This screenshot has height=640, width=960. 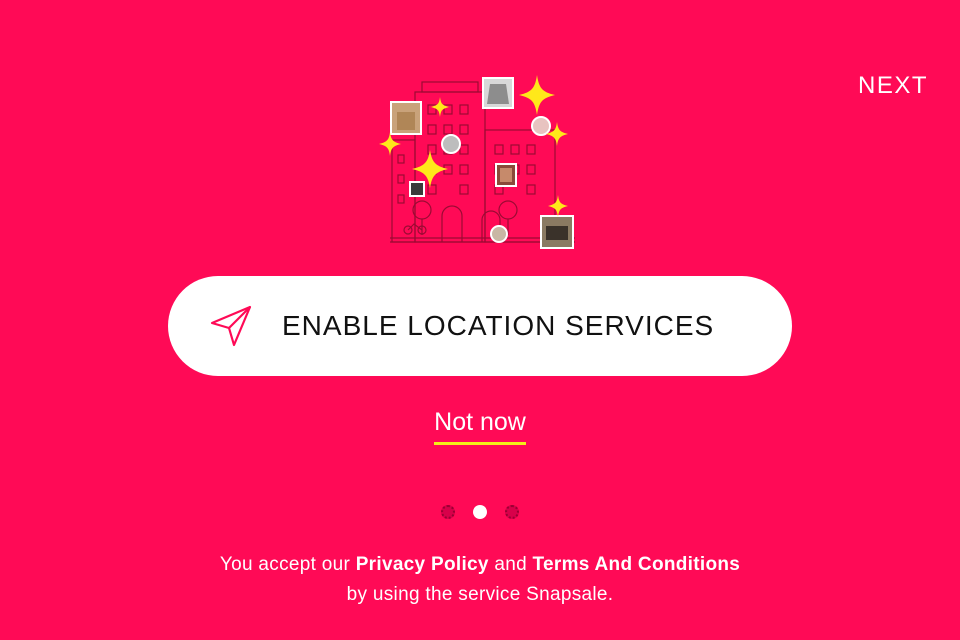 What do you see at coordinates (231, 326) in the screenshot?
I see `location-arrow-icon` at bounding box center [231, 326].